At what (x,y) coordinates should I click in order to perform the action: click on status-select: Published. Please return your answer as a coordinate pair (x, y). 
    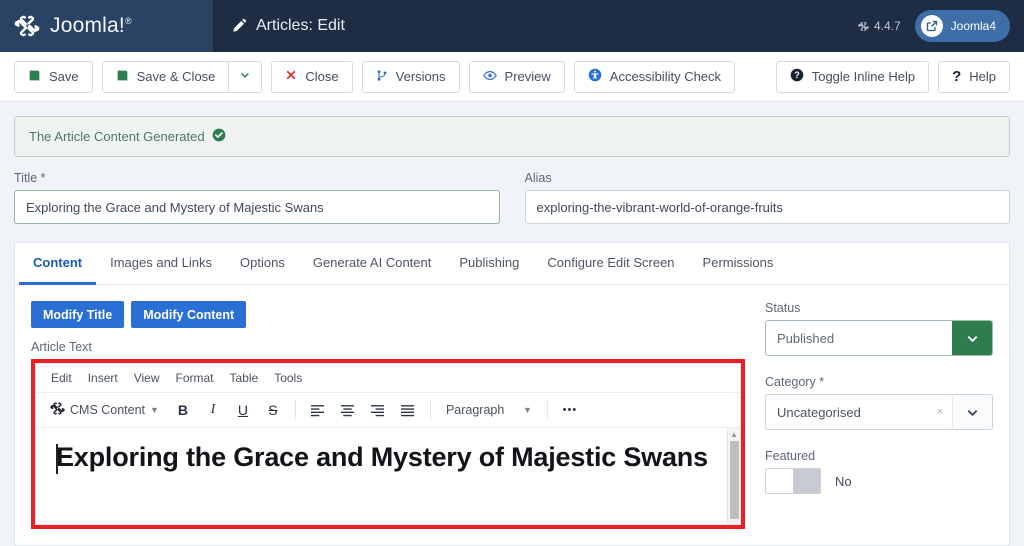
    Looking at the image, I should click on (879, 338).